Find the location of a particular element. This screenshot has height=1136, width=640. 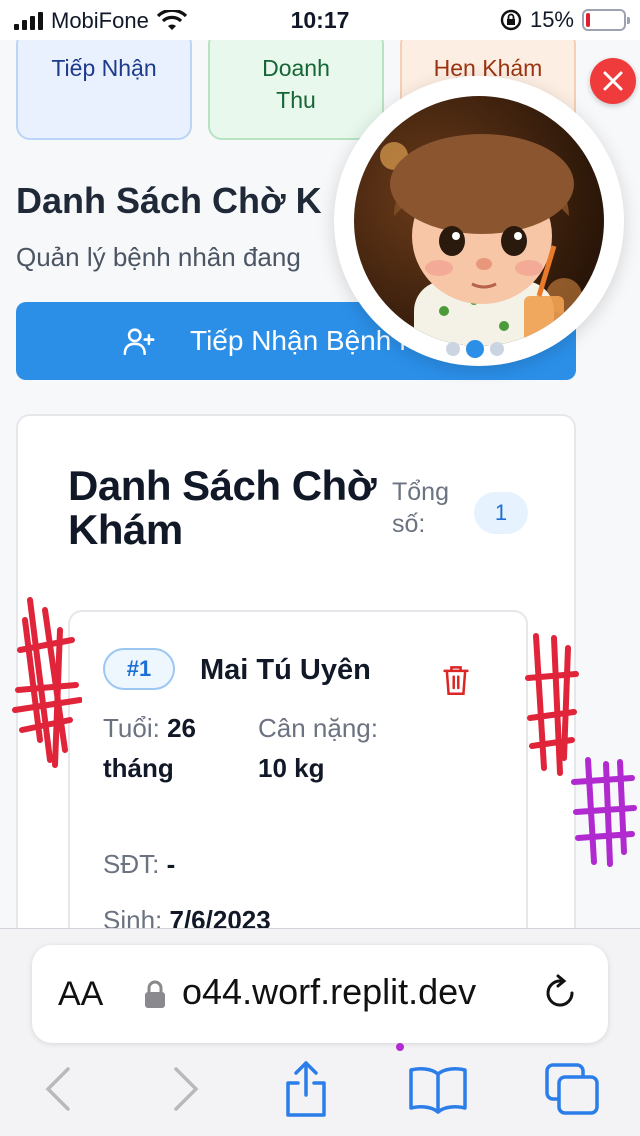

tile-label: Doanh Thu is located at coordinates (296, 84).